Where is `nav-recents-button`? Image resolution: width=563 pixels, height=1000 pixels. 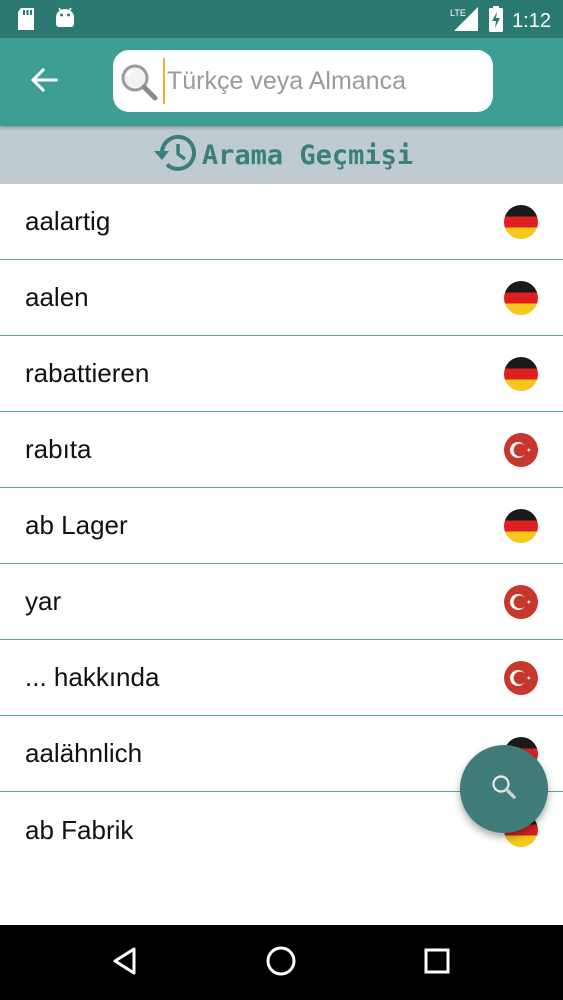 nav-recents-button is located at coordinates (437, 963).